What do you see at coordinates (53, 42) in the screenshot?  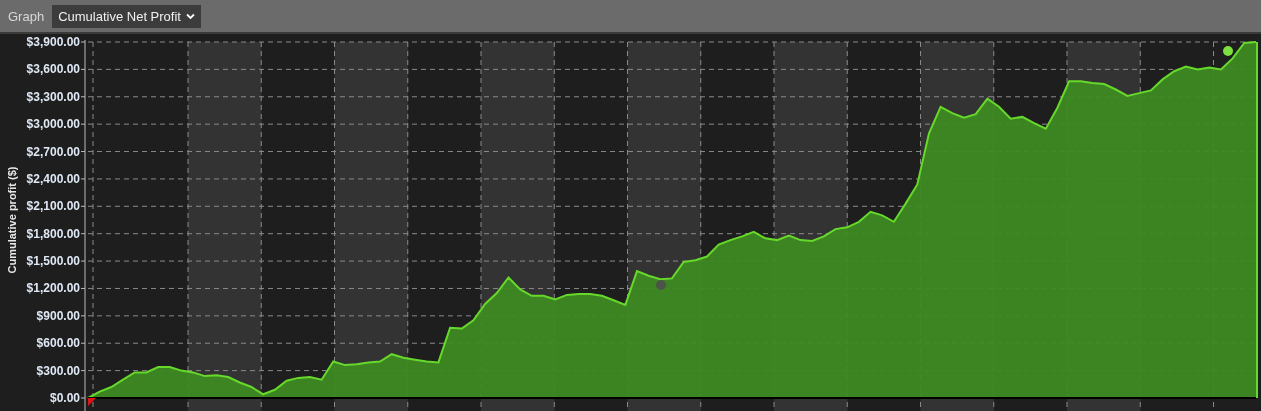 I see `y-tick-label: $3,900.00` at bounding box center [53, 42].